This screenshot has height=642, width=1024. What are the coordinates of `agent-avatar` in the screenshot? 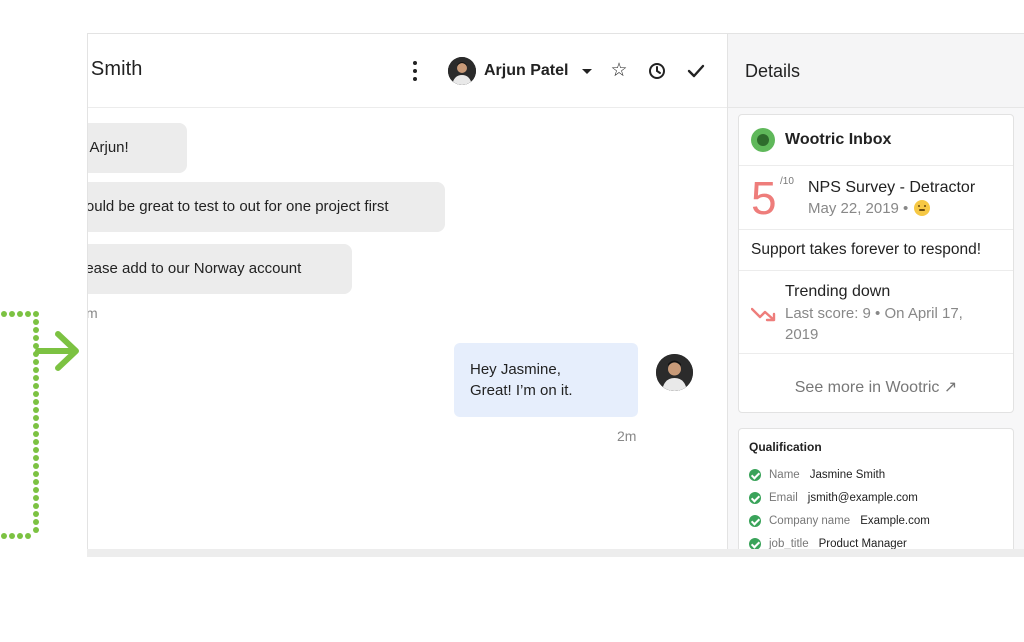 It's located at (674, 372).